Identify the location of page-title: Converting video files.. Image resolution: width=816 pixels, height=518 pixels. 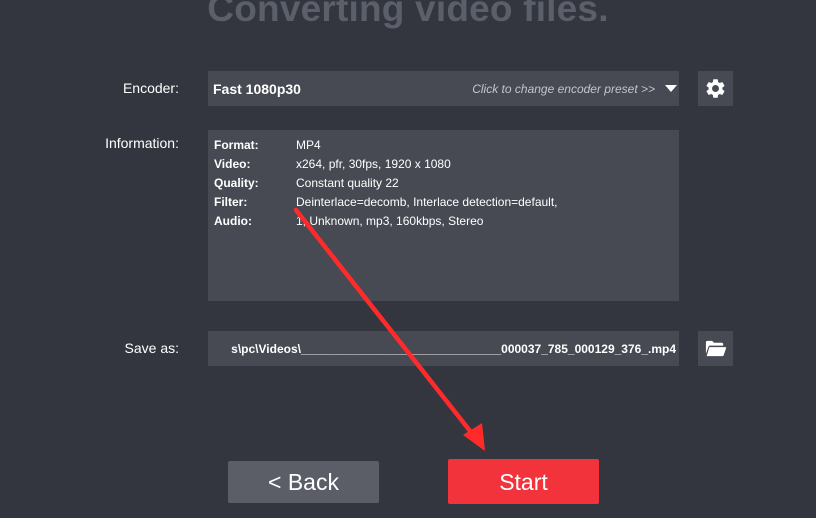
(408, 14).